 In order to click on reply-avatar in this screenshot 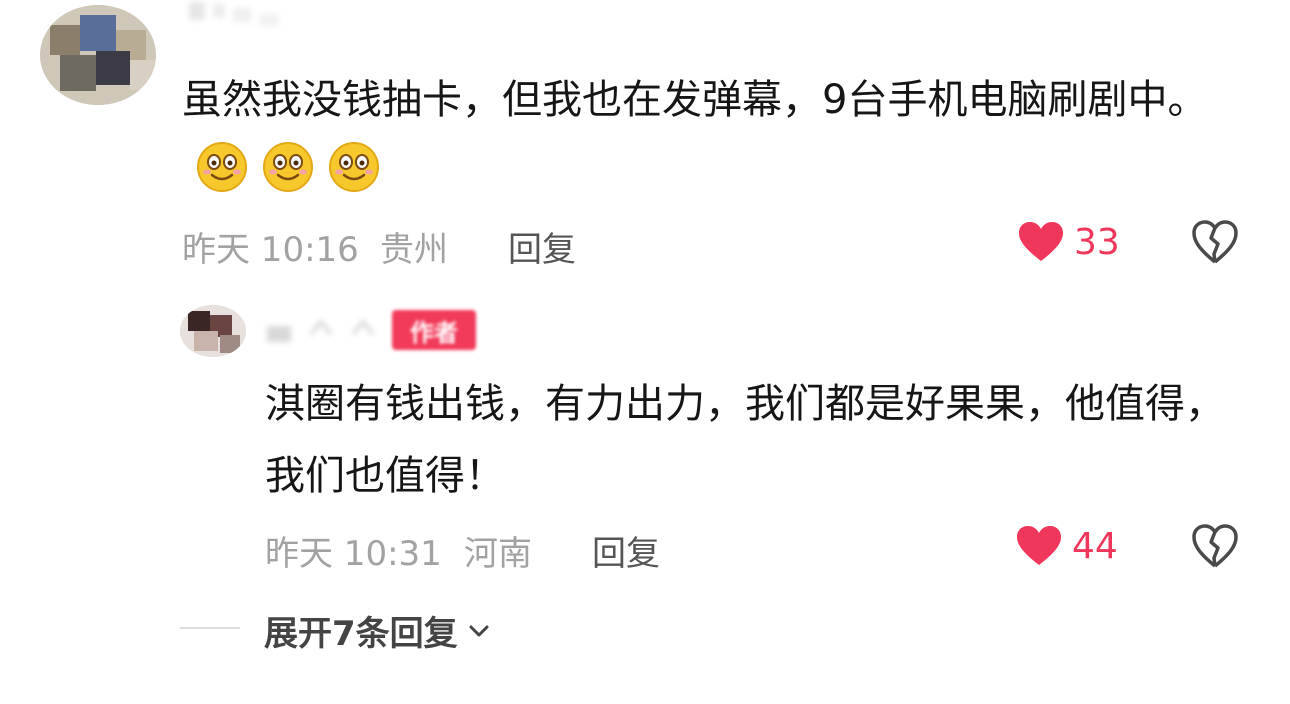, I will do `click(213, 331)`.